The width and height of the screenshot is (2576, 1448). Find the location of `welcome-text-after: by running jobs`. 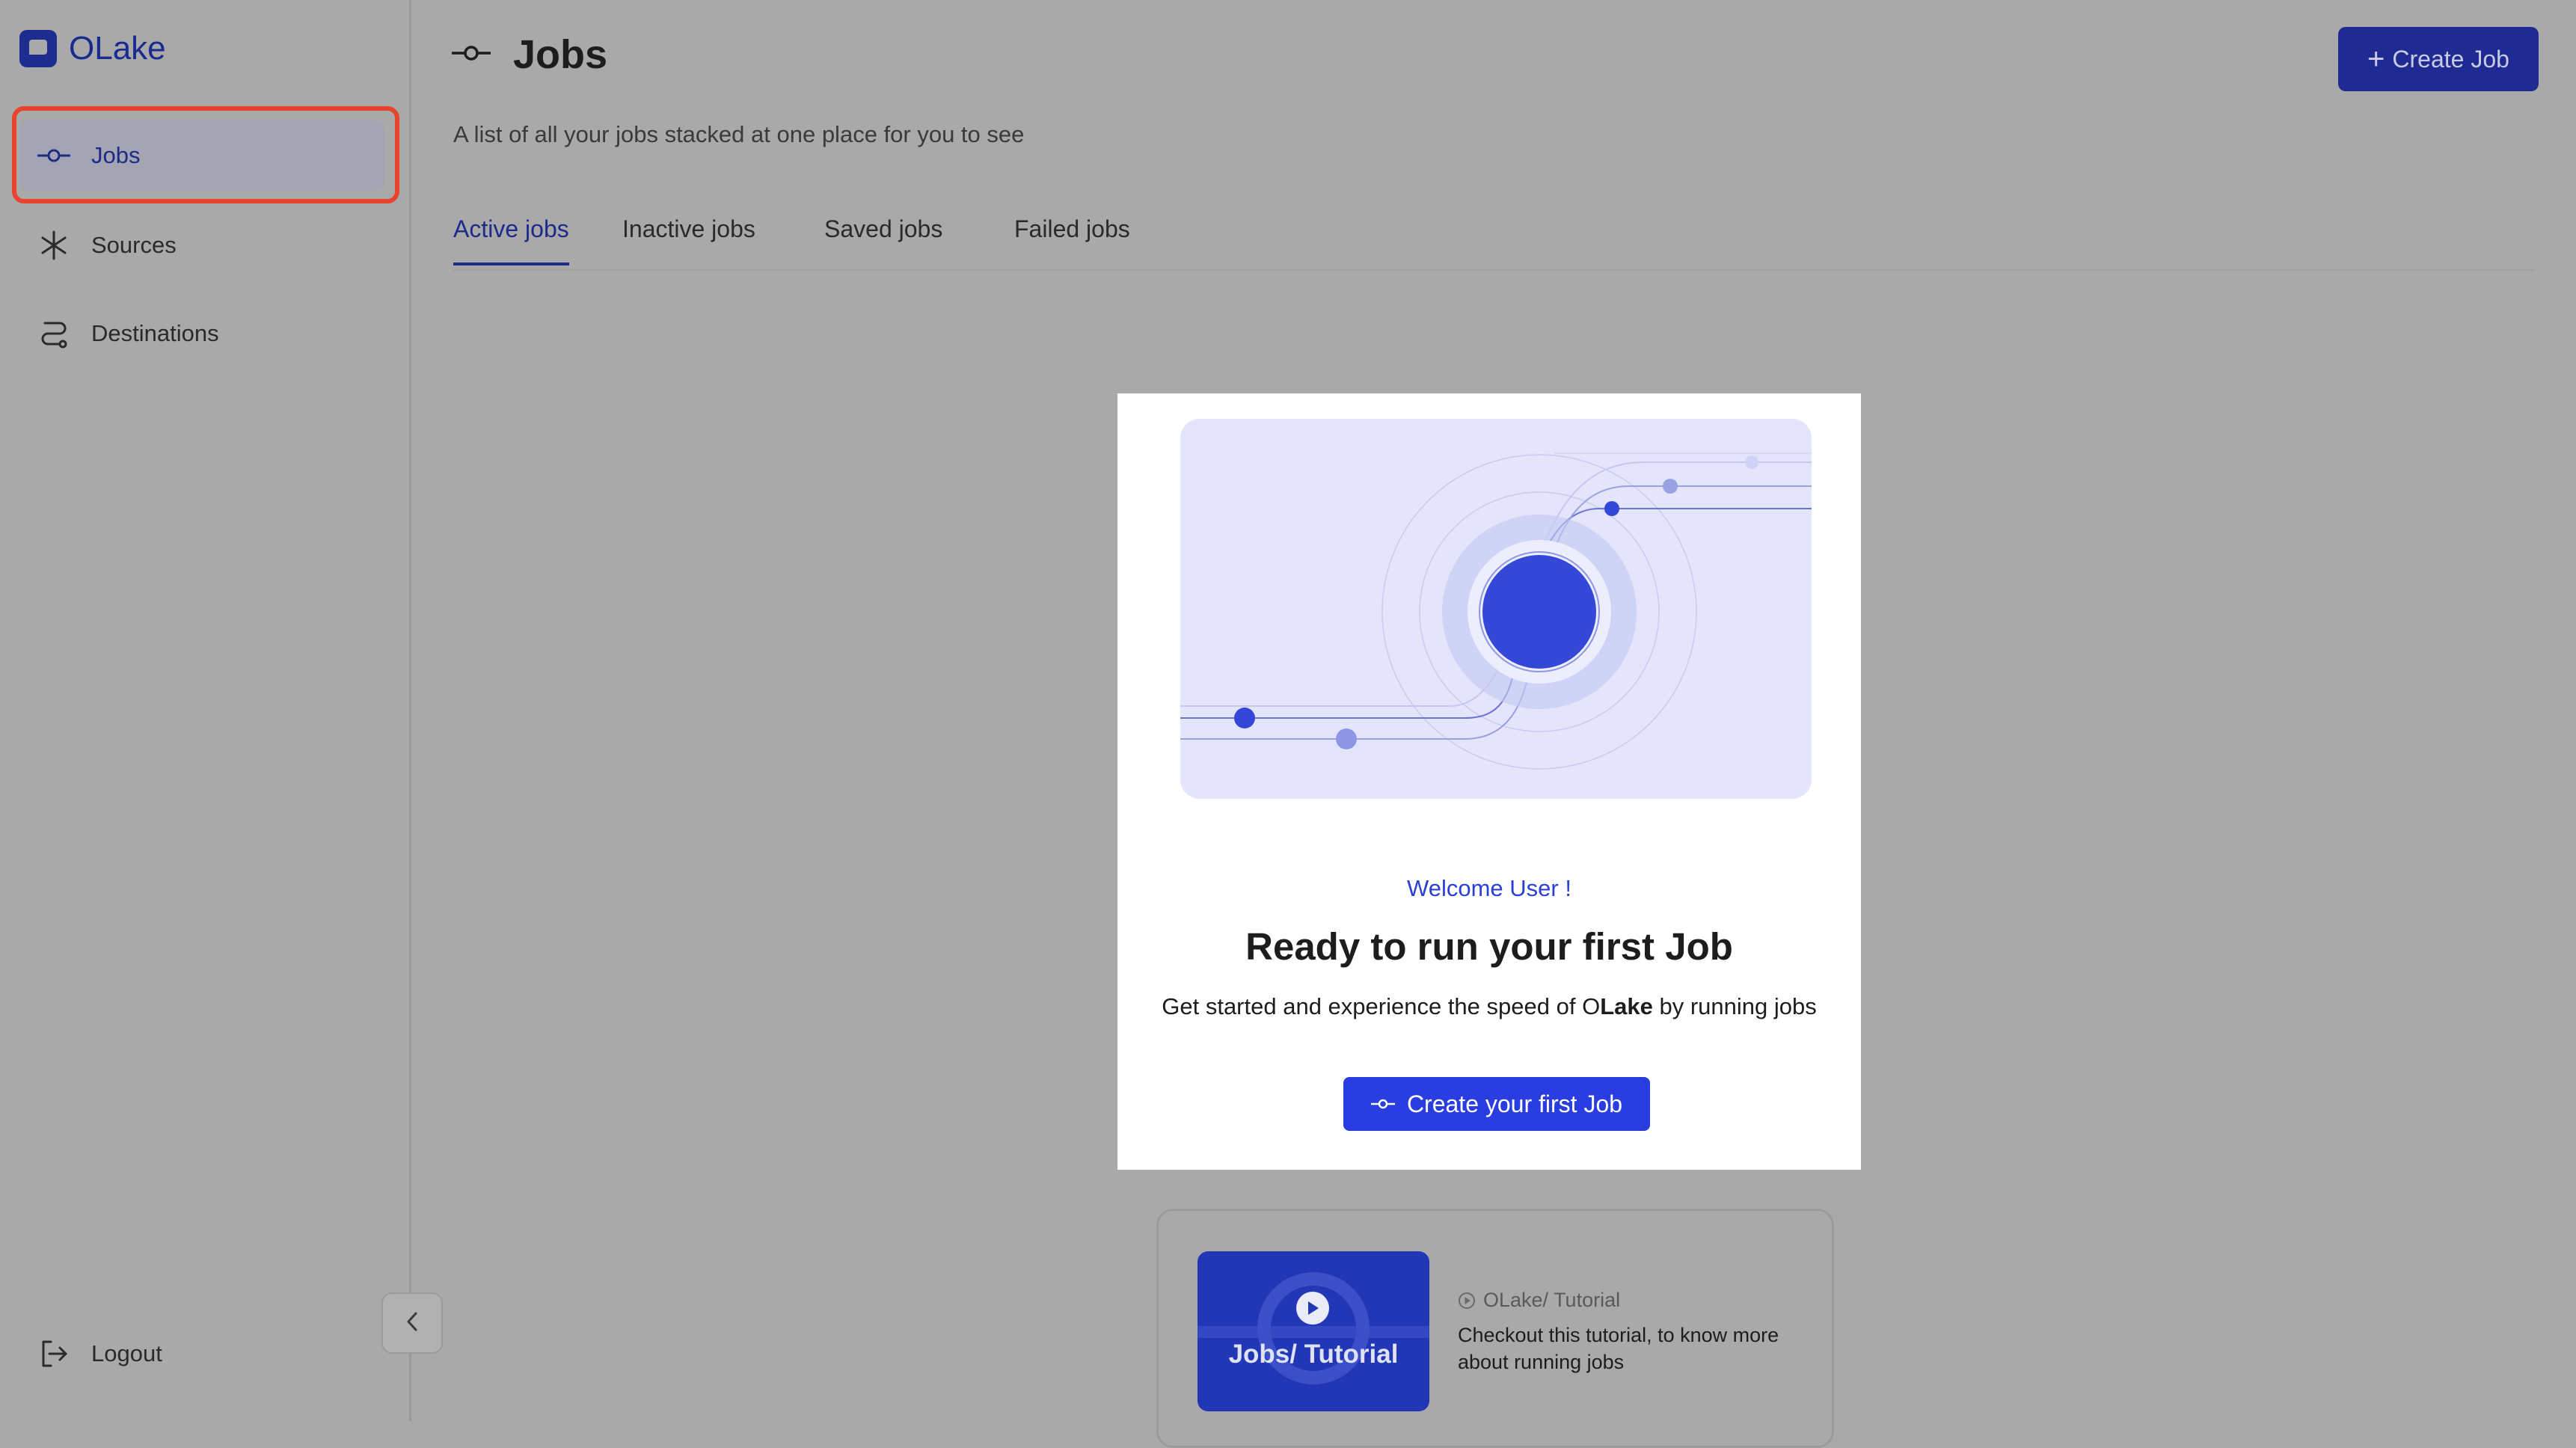

welcome-text-after: by running jobs is located at coordinates (1734, 1006).